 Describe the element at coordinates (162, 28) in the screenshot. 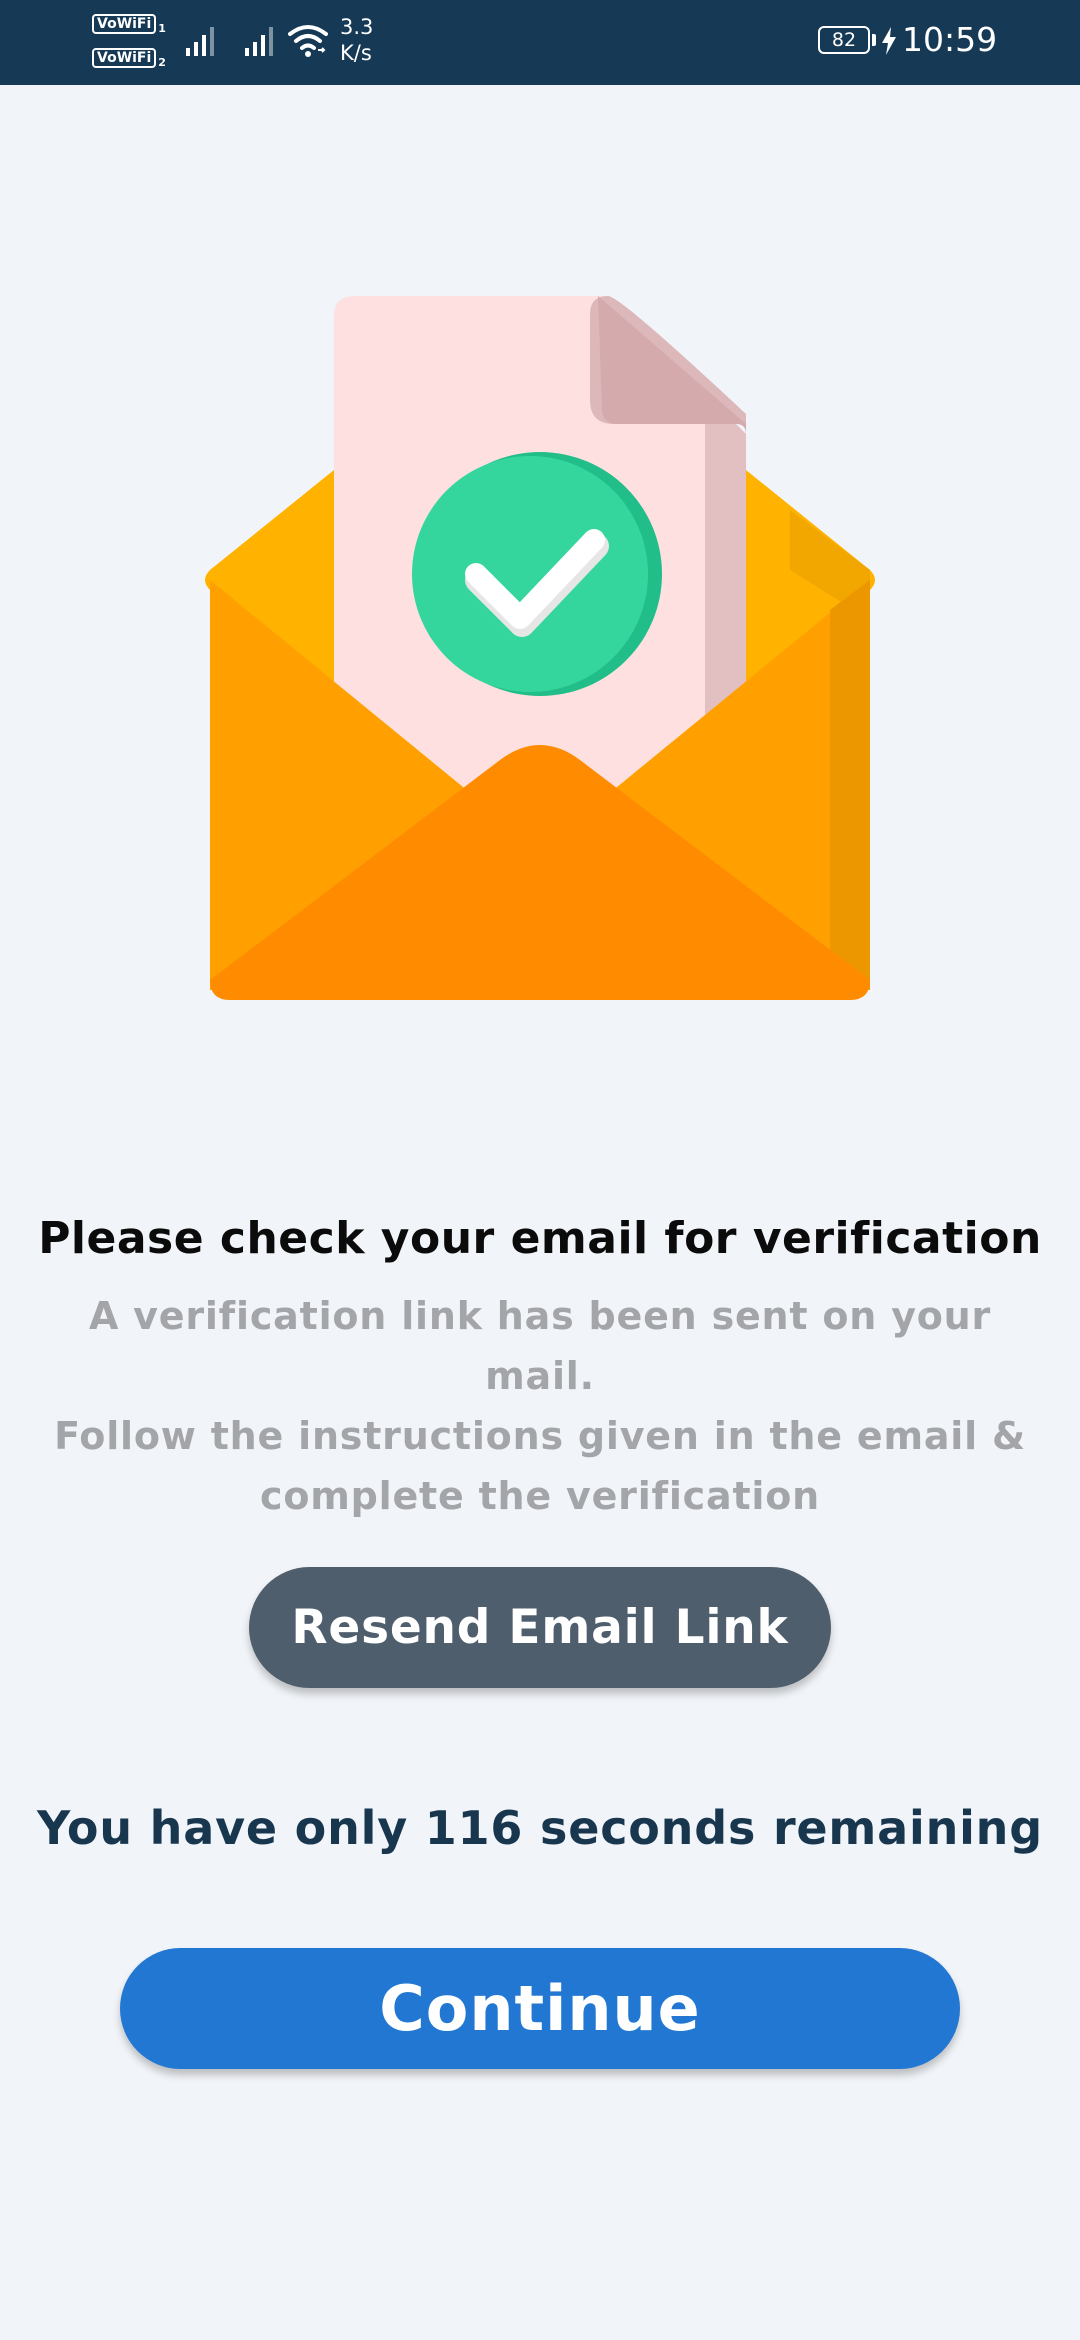

I see `vowifi-sim1-index: 1` at that location.